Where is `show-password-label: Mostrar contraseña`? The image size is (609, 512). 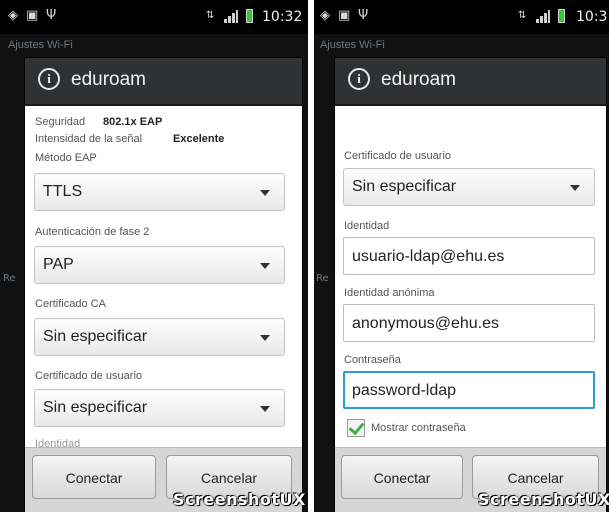
show-password-label: Mostrar contraseña is located at coordinates (418, 428).